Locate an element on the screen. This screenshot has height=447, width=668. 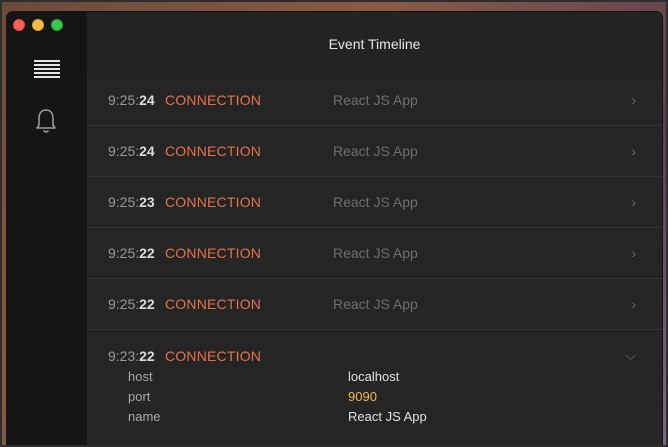
detail-key: port is located at coordinates (139, 396).